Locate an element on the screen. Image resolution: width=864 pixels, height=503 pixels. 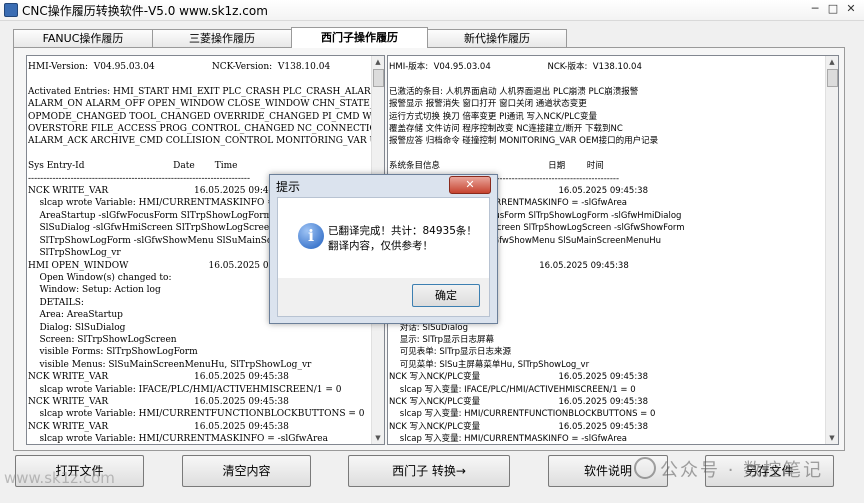
tab-strip: FANUC操作履历 三菱操作履历 西门子操作履历 新代操作履历 is located at coordinates (428, 37).